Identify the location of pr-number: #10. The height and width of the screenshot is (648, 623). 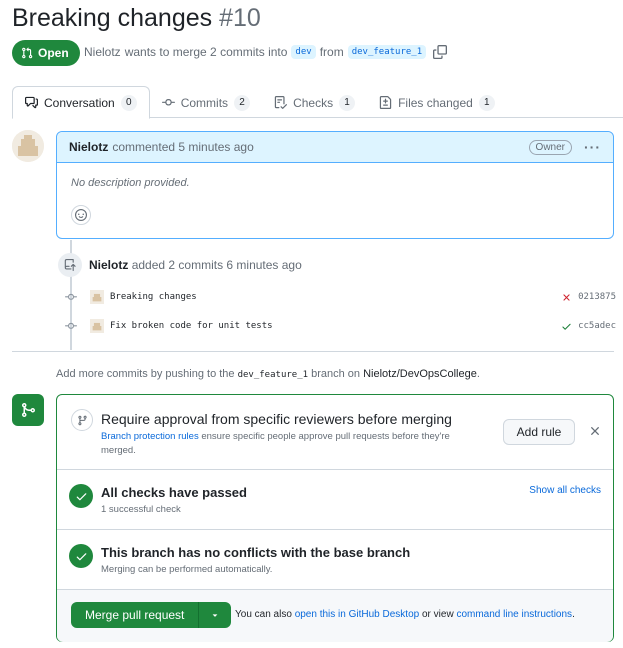
(240, 18).